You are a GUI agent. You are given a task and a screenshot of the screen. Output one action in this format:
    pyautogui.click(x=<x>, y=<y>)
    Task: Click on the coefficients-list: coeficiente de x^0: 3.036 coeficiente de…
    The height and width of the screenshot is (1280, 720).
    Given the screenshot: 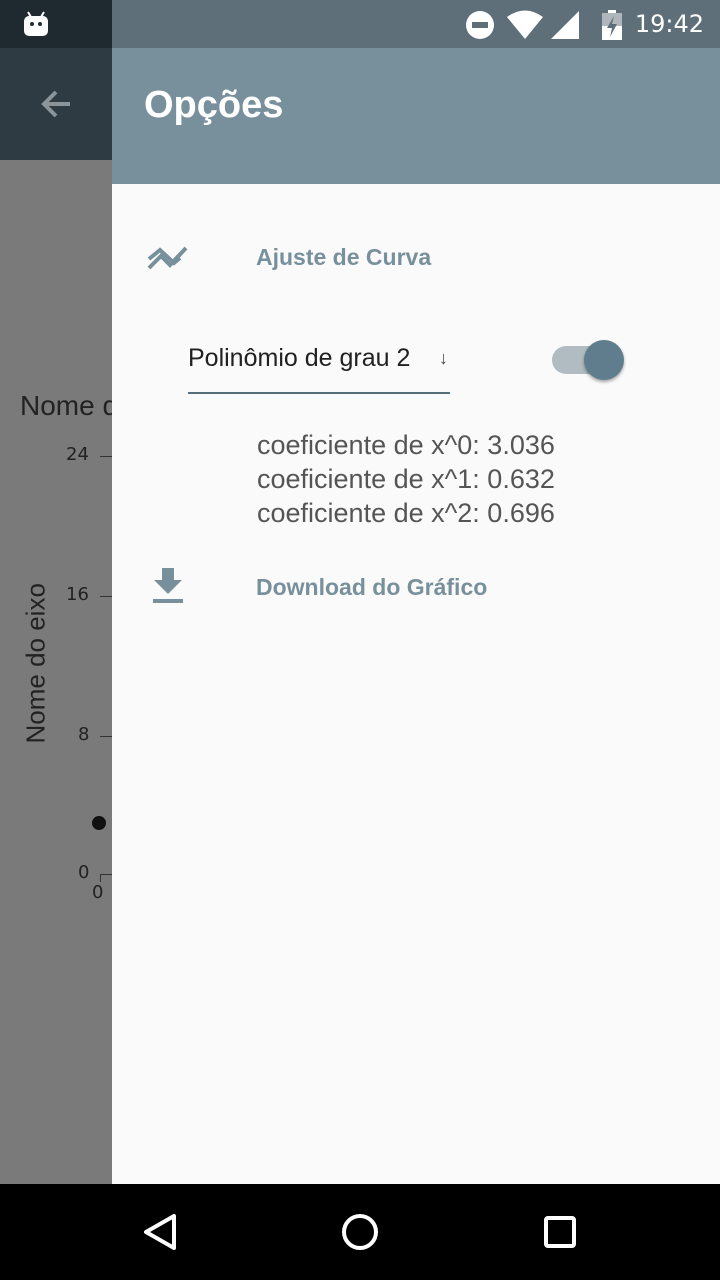 What is the action you would take?
    pyautogui.click(x=406, y=479)
    